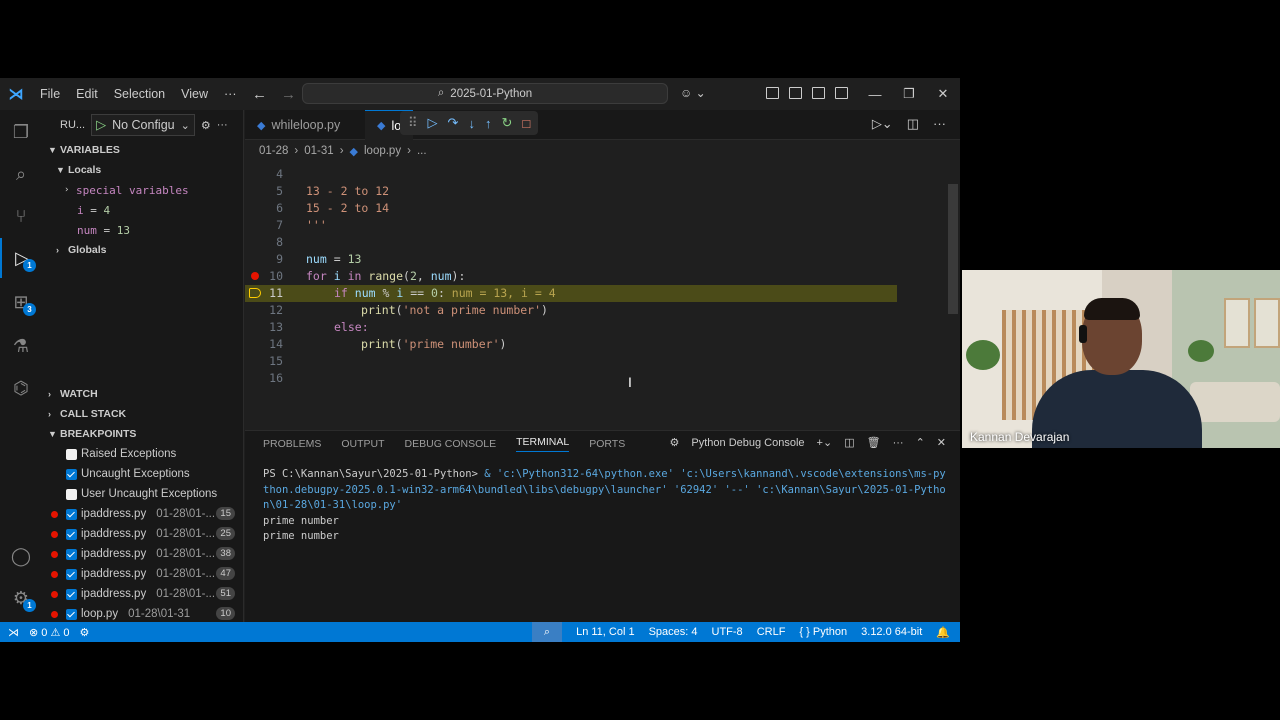 Image resolution: width=1280 pixels, height=720 pixels. I want to click on exception-row: Raised Exceptions, so click(142, 454).